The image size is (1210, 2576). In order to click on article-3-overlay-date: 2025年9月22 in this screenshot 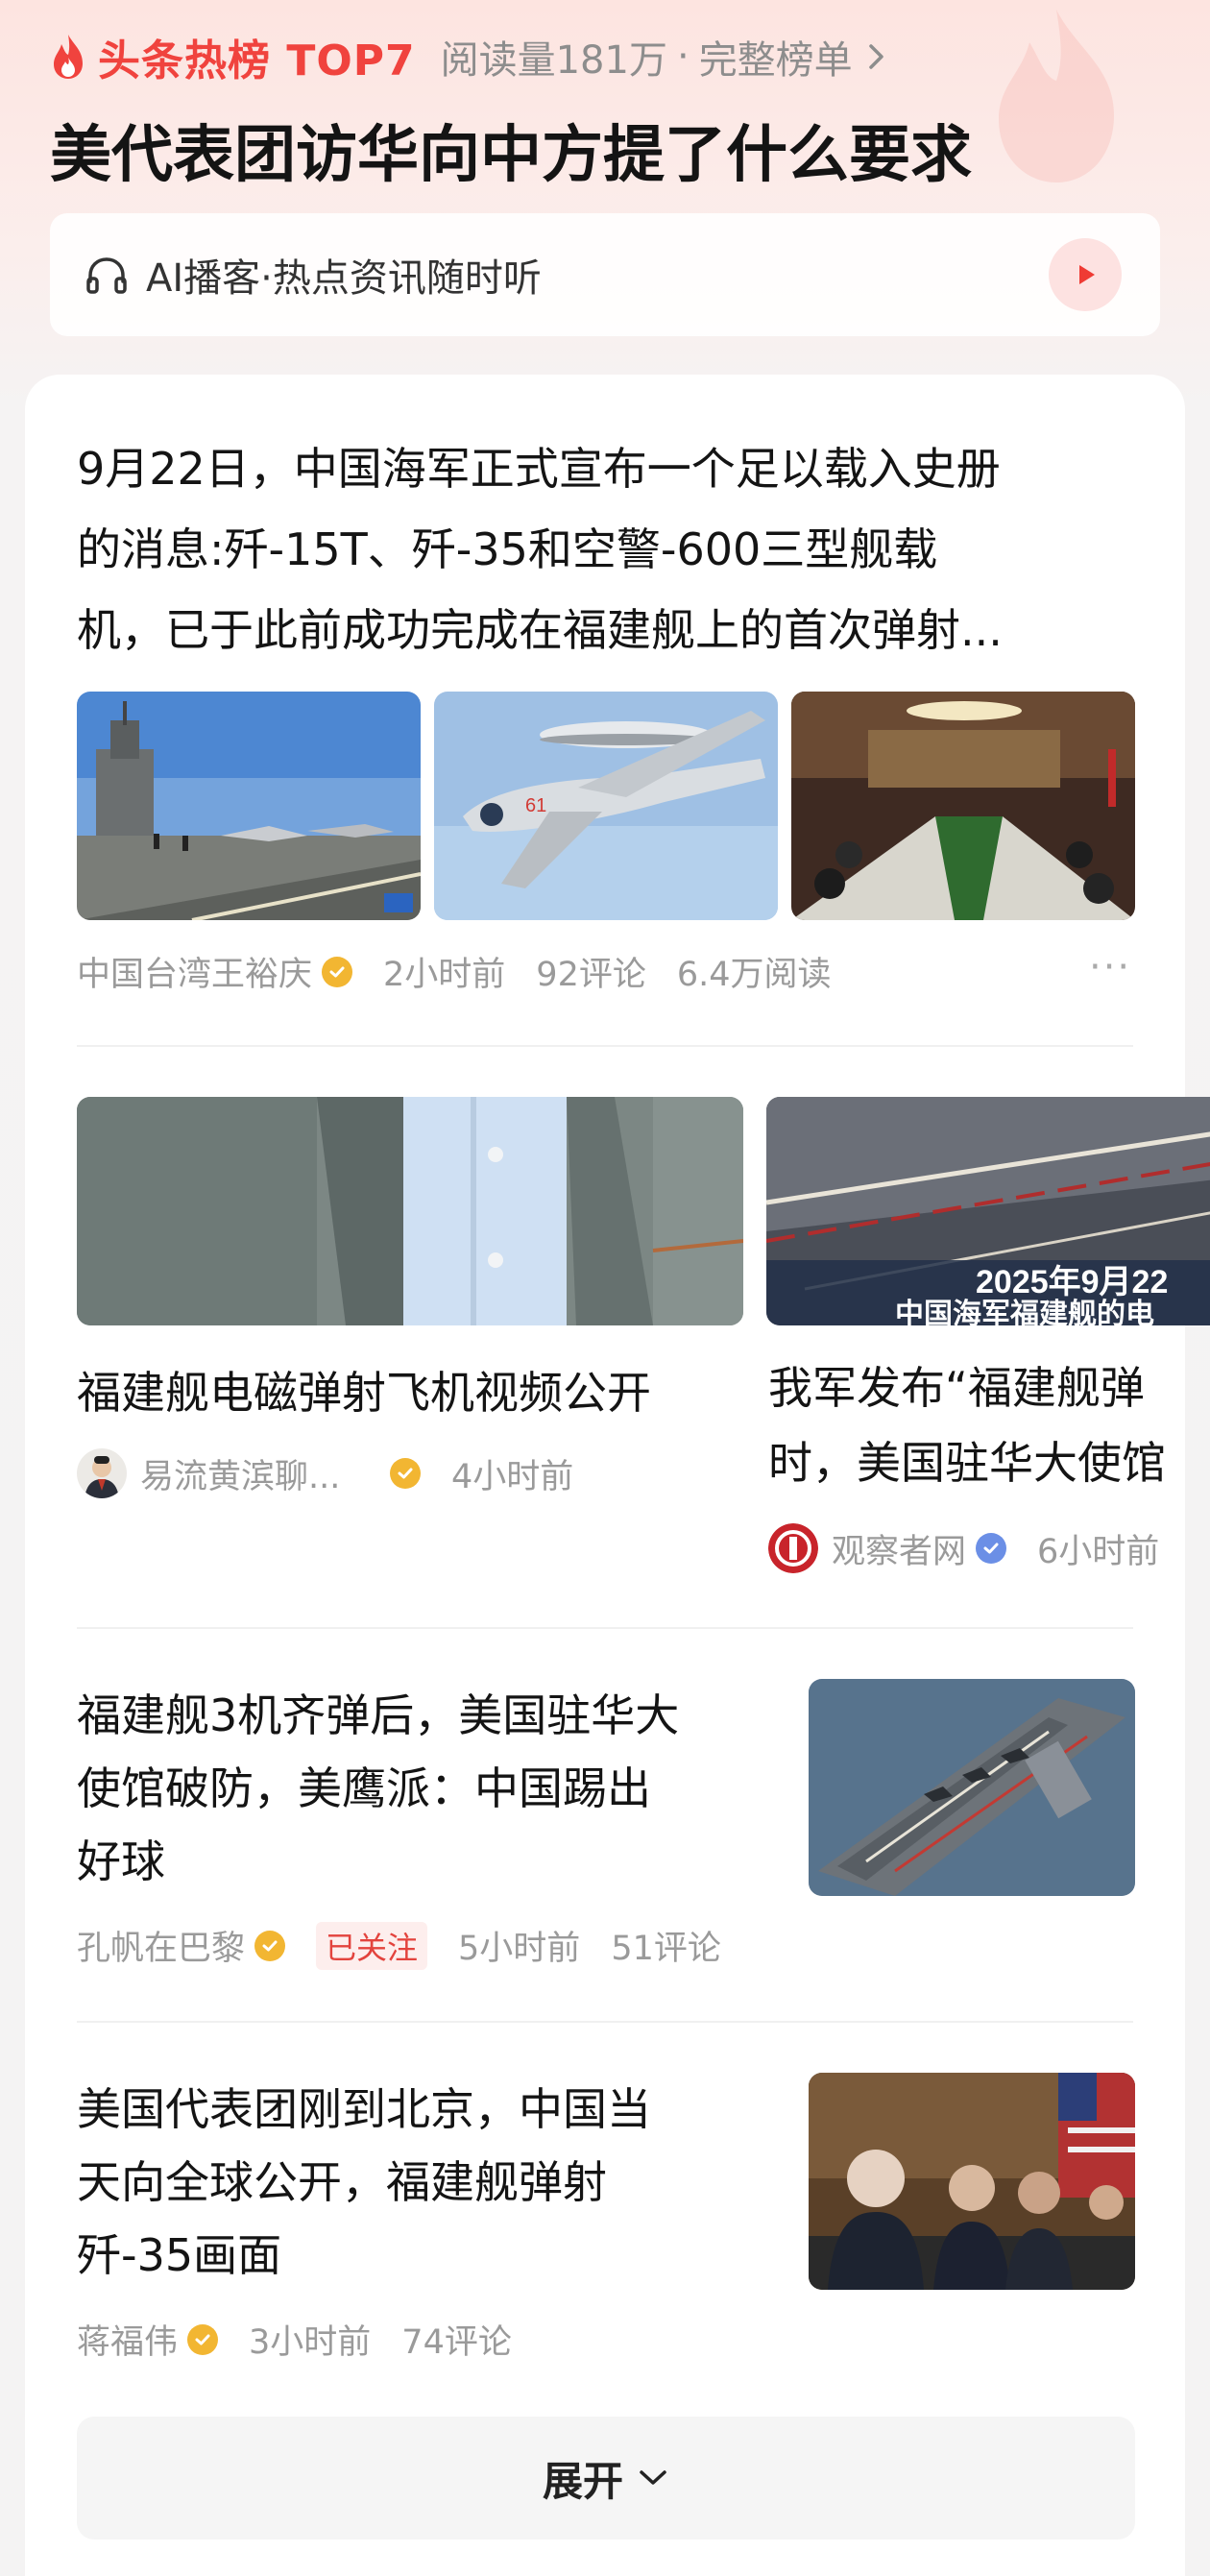, I will do `click(1072, 1282)`.